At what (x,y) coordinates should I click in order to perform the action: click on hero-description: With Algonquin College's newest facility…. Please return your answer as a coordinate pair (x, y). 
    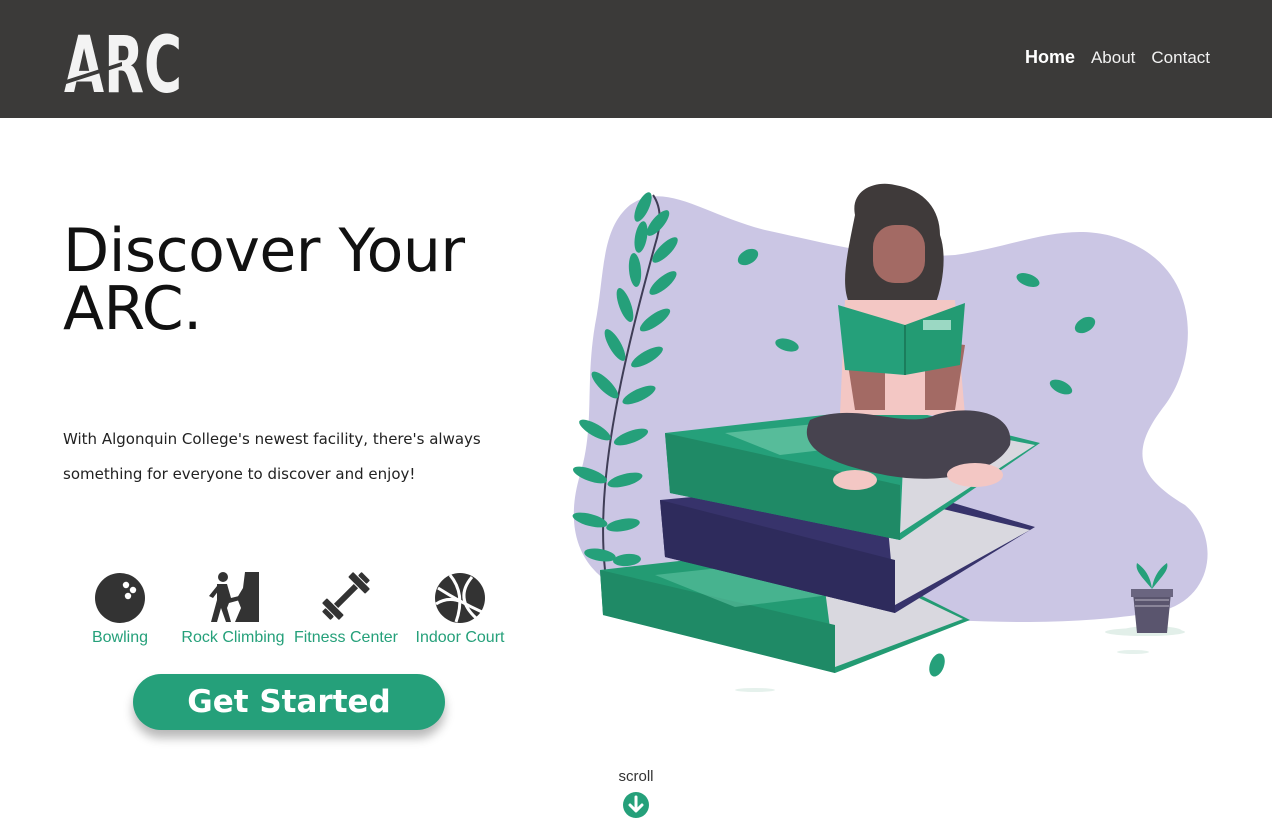
    Looking at the image, I should click on (272, 456).